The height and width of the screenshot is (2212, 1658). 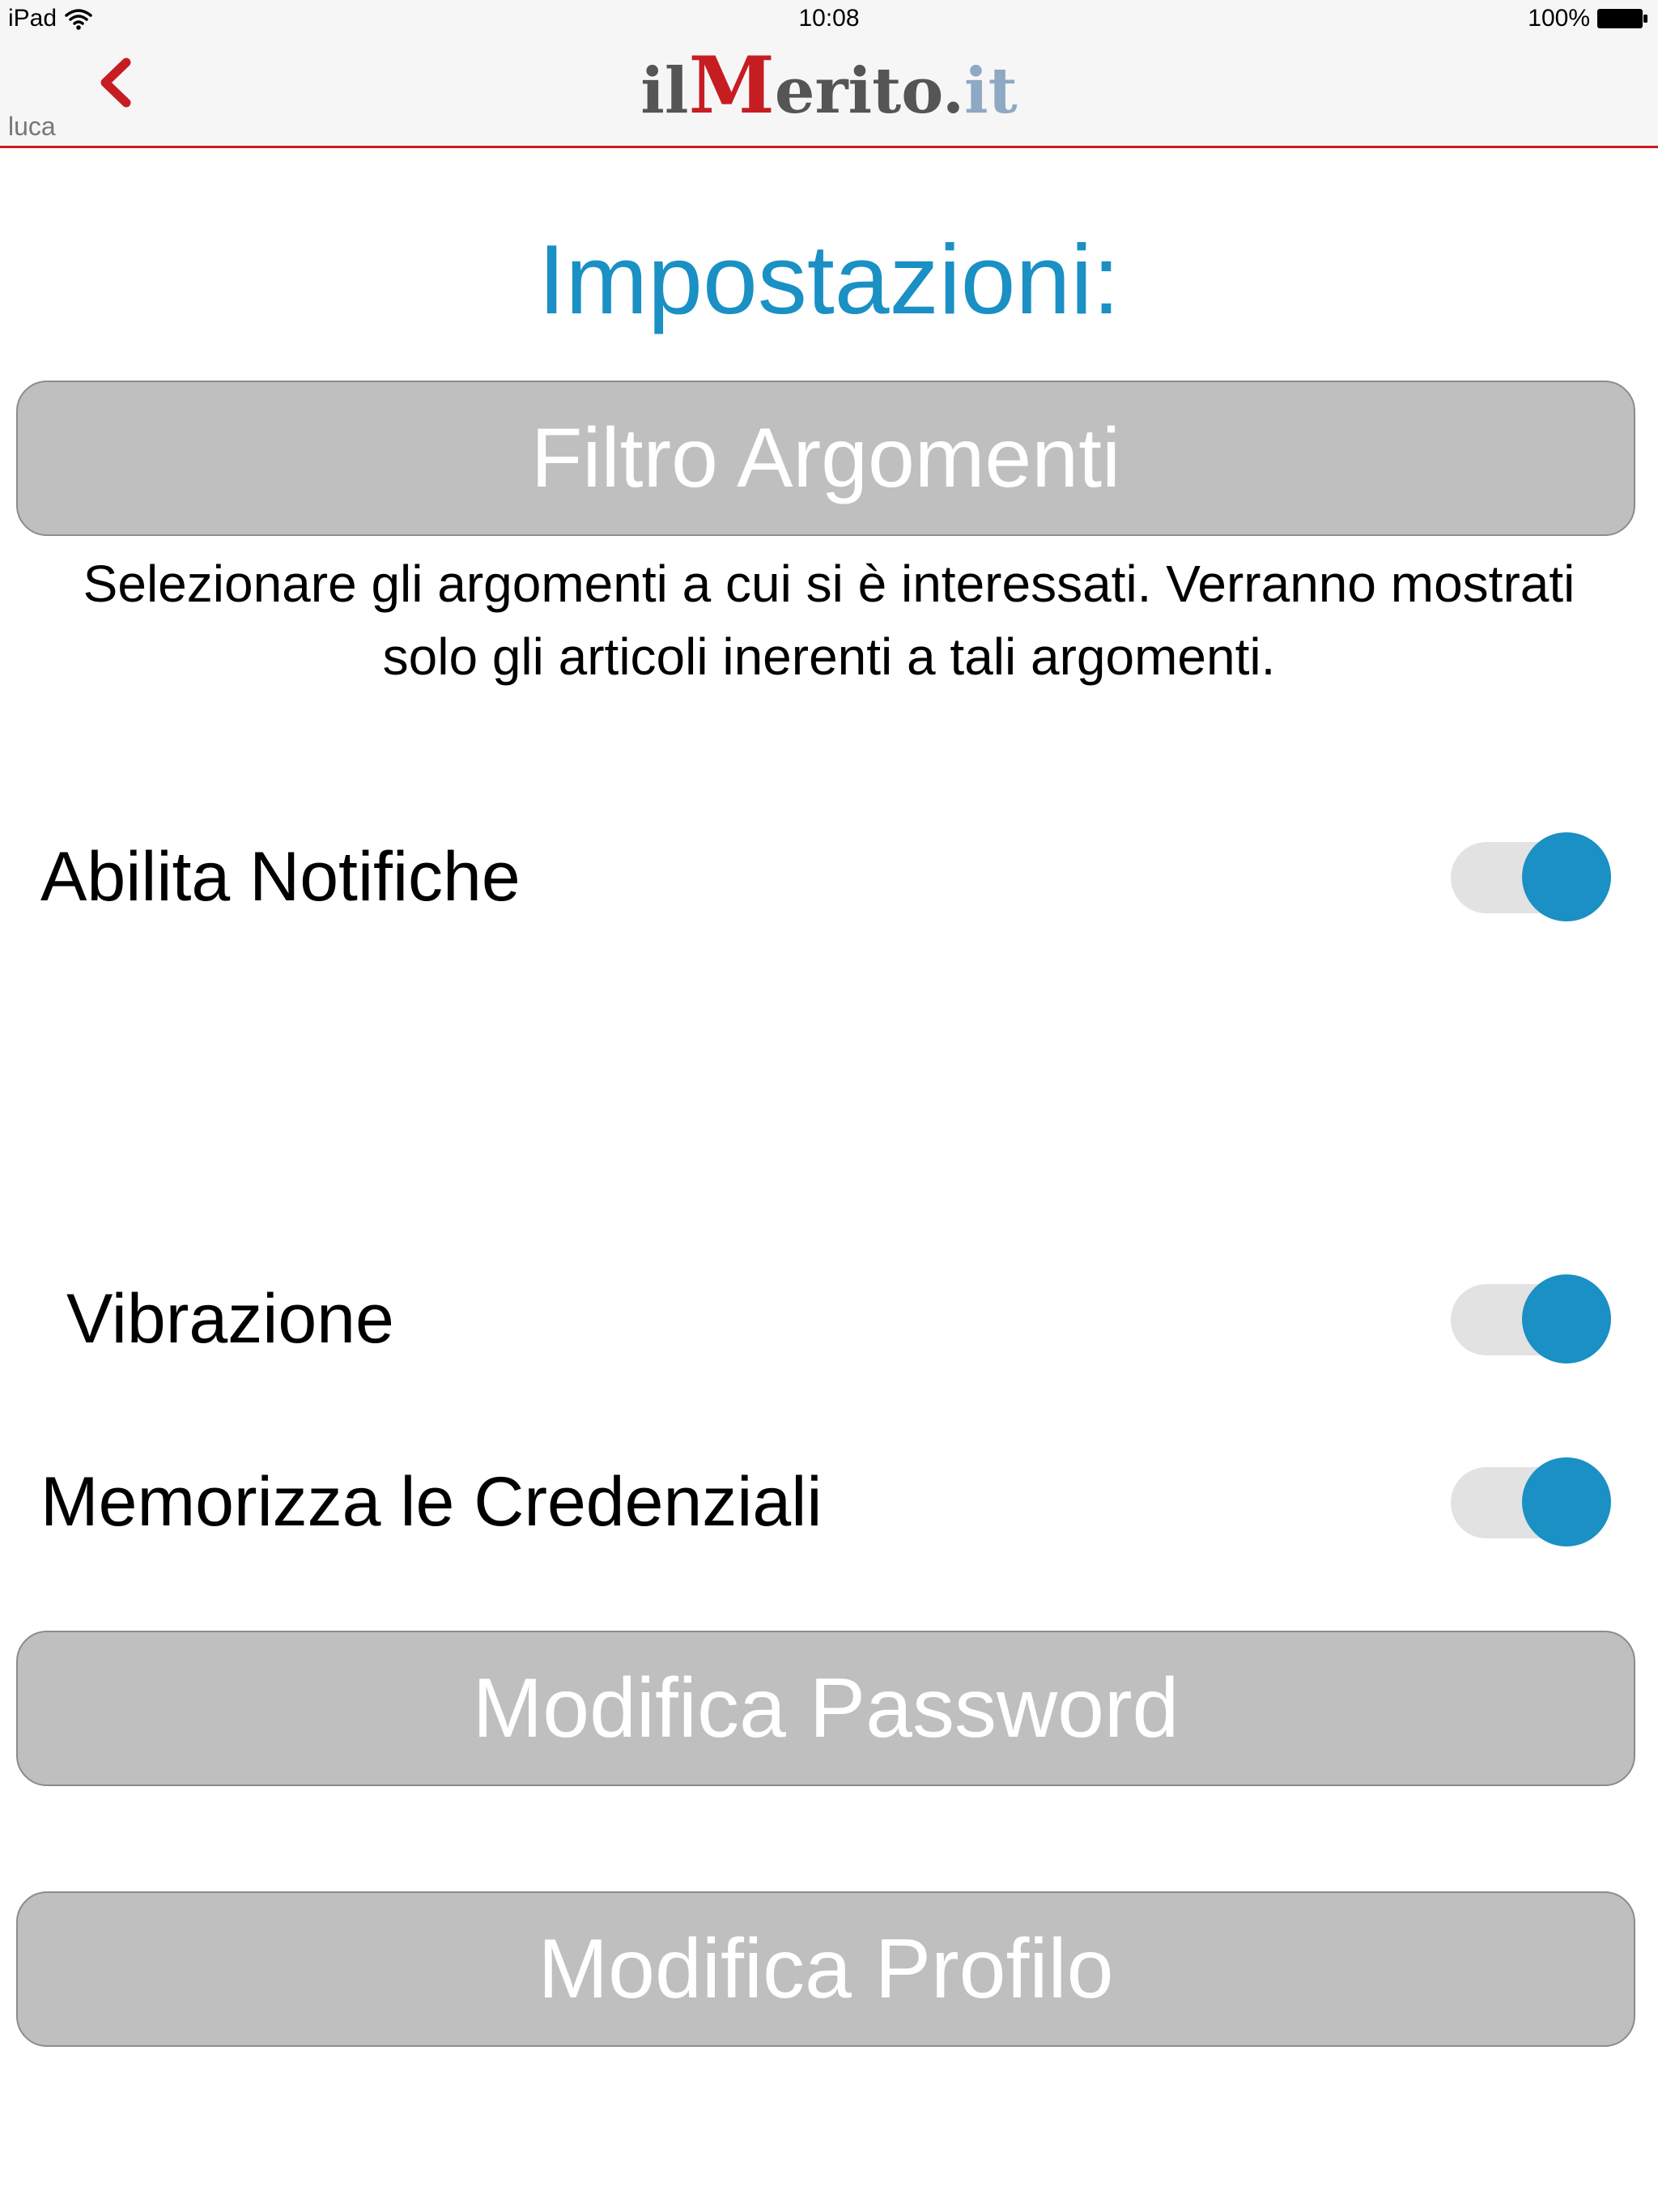 I want to click on vibration-toggle, so click(x=1532, y=1319).